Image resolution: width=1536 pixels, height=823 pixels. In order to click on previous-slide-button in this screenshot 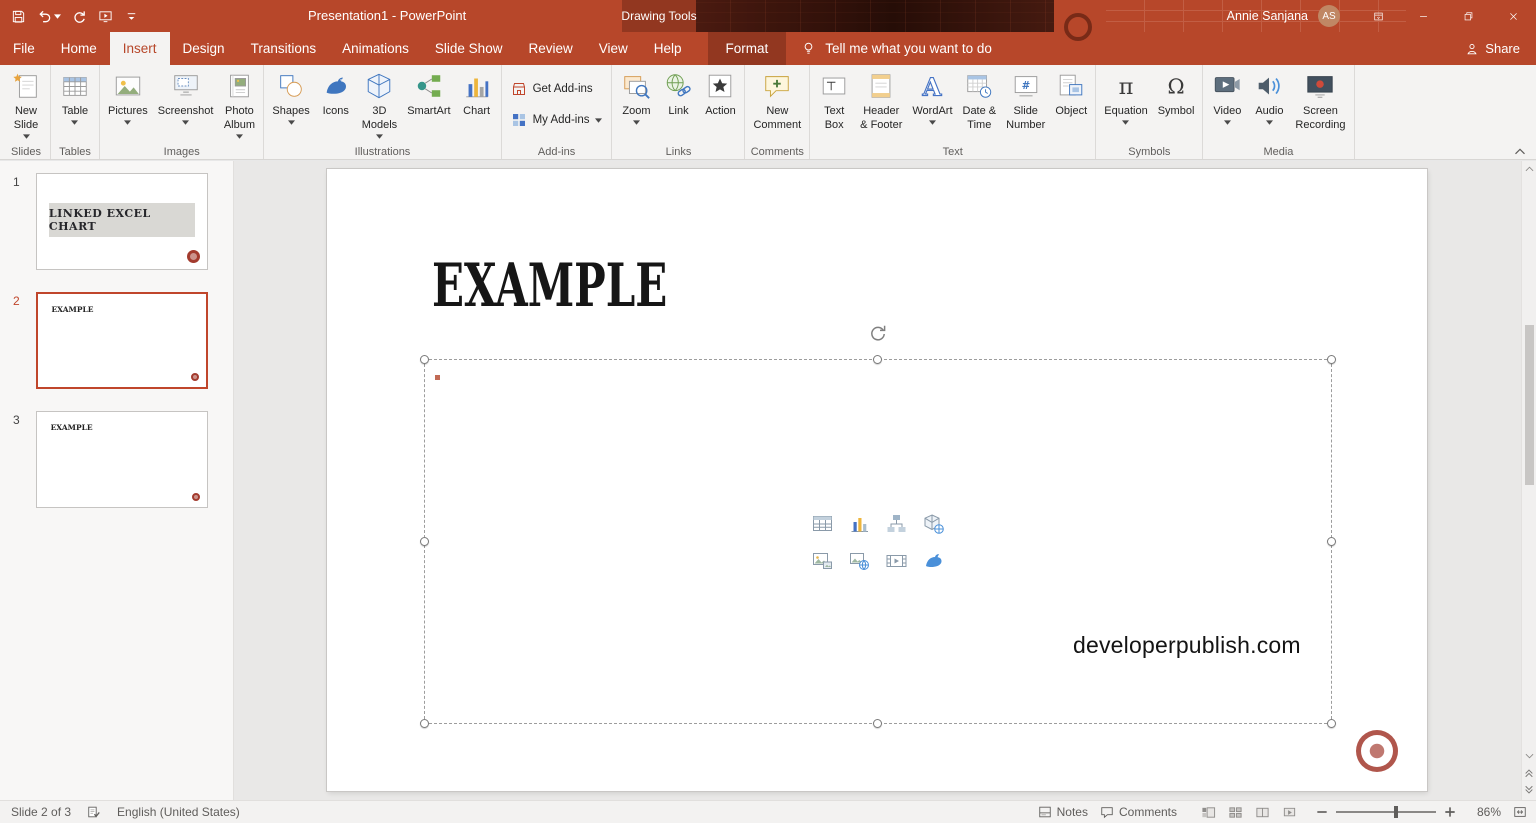, I will do `click(1529, 772)`.